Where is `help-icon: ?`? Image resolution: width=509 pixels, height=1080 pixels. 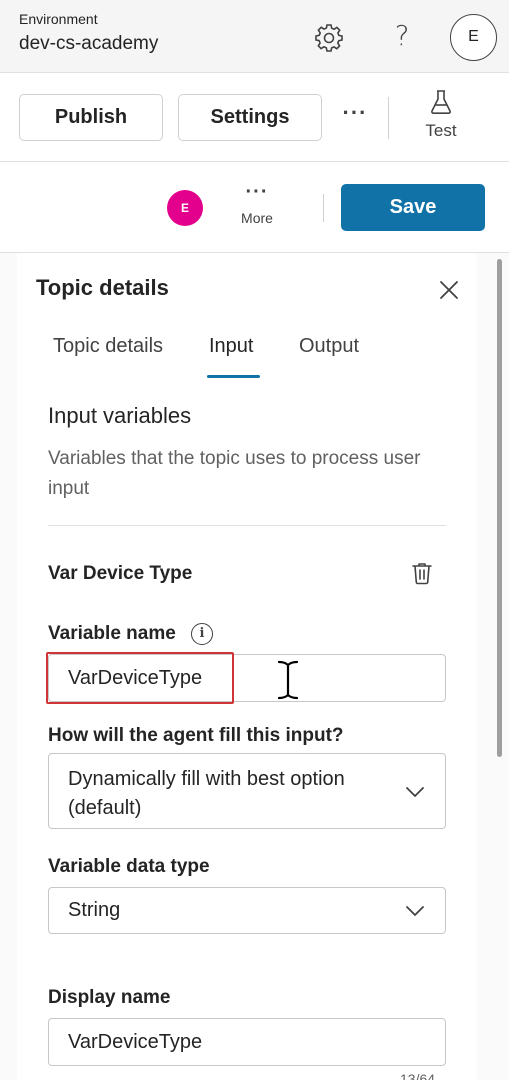 help-icon: ? is located at coordinates (402, 36).